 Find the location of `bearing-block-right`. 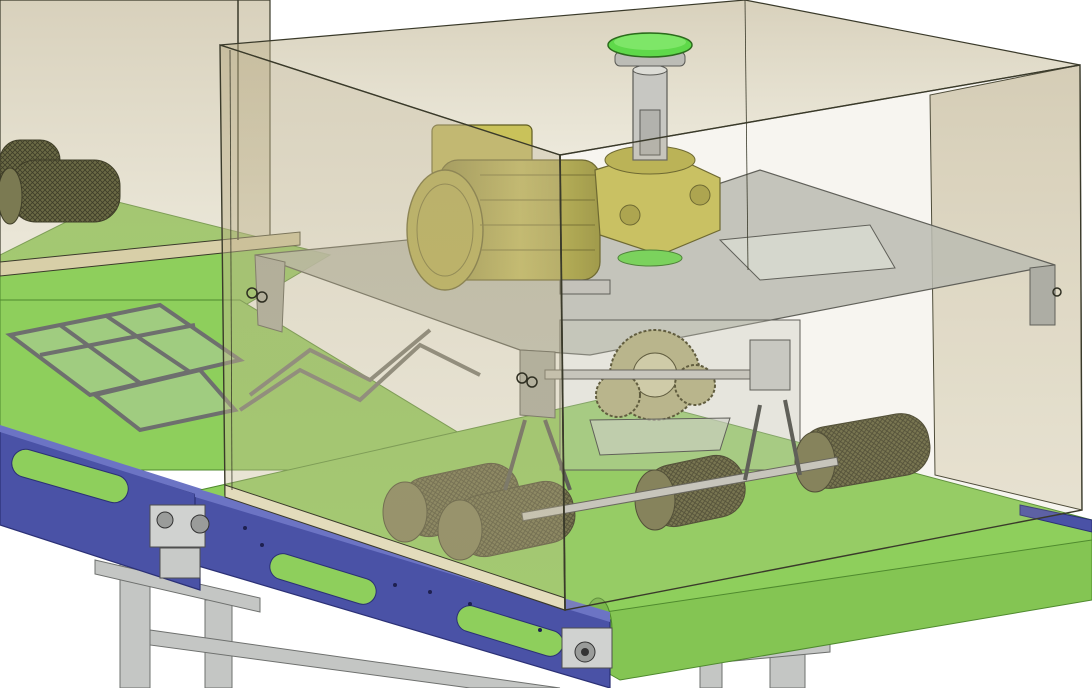

bearing-block-right is located at coordinates (587, 648).